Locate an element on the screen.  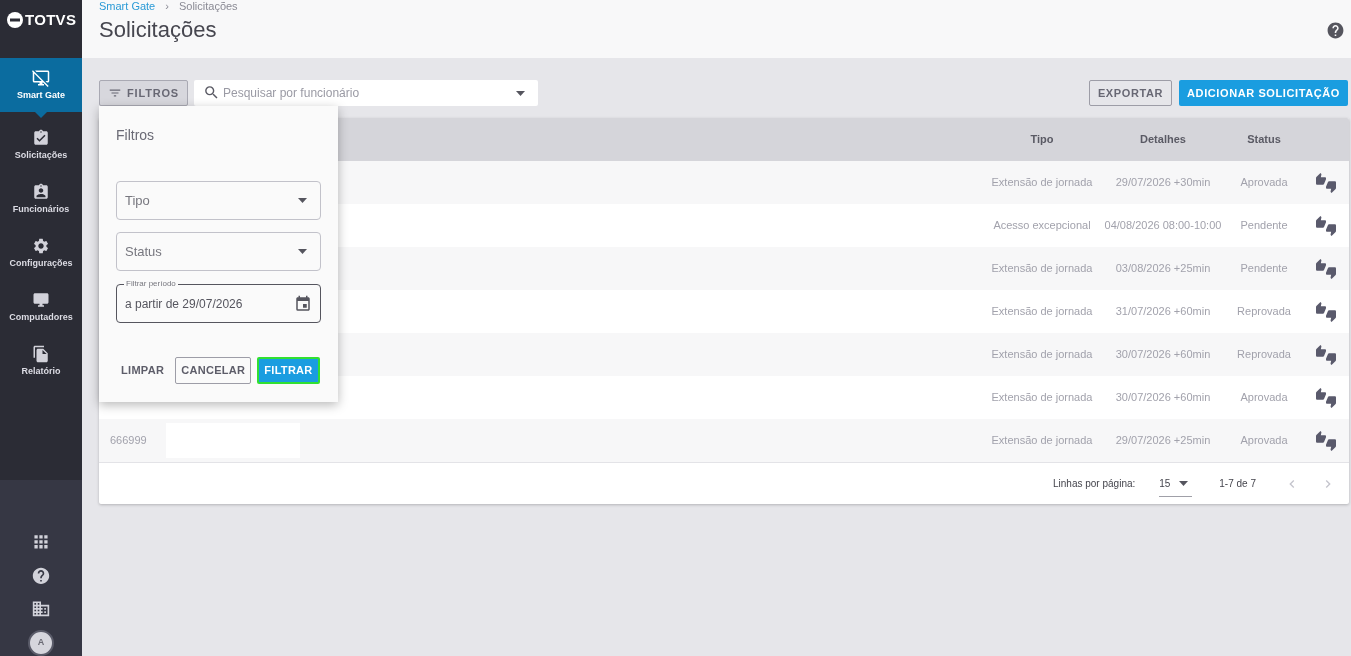
sidebar-item: Funcionários is located at coordinates (41, 199).